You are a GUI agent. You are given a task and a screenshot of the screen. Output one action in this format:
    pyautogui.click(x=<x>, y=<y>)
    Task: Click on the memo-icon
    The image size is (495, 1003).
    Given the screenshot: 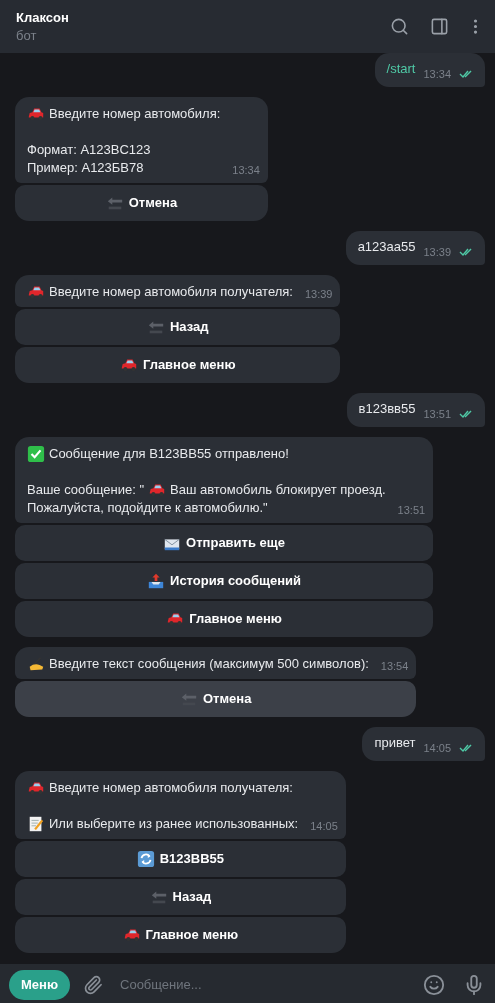 What is the action you would take?
    pyautogui.click(x=36, y=824)
    